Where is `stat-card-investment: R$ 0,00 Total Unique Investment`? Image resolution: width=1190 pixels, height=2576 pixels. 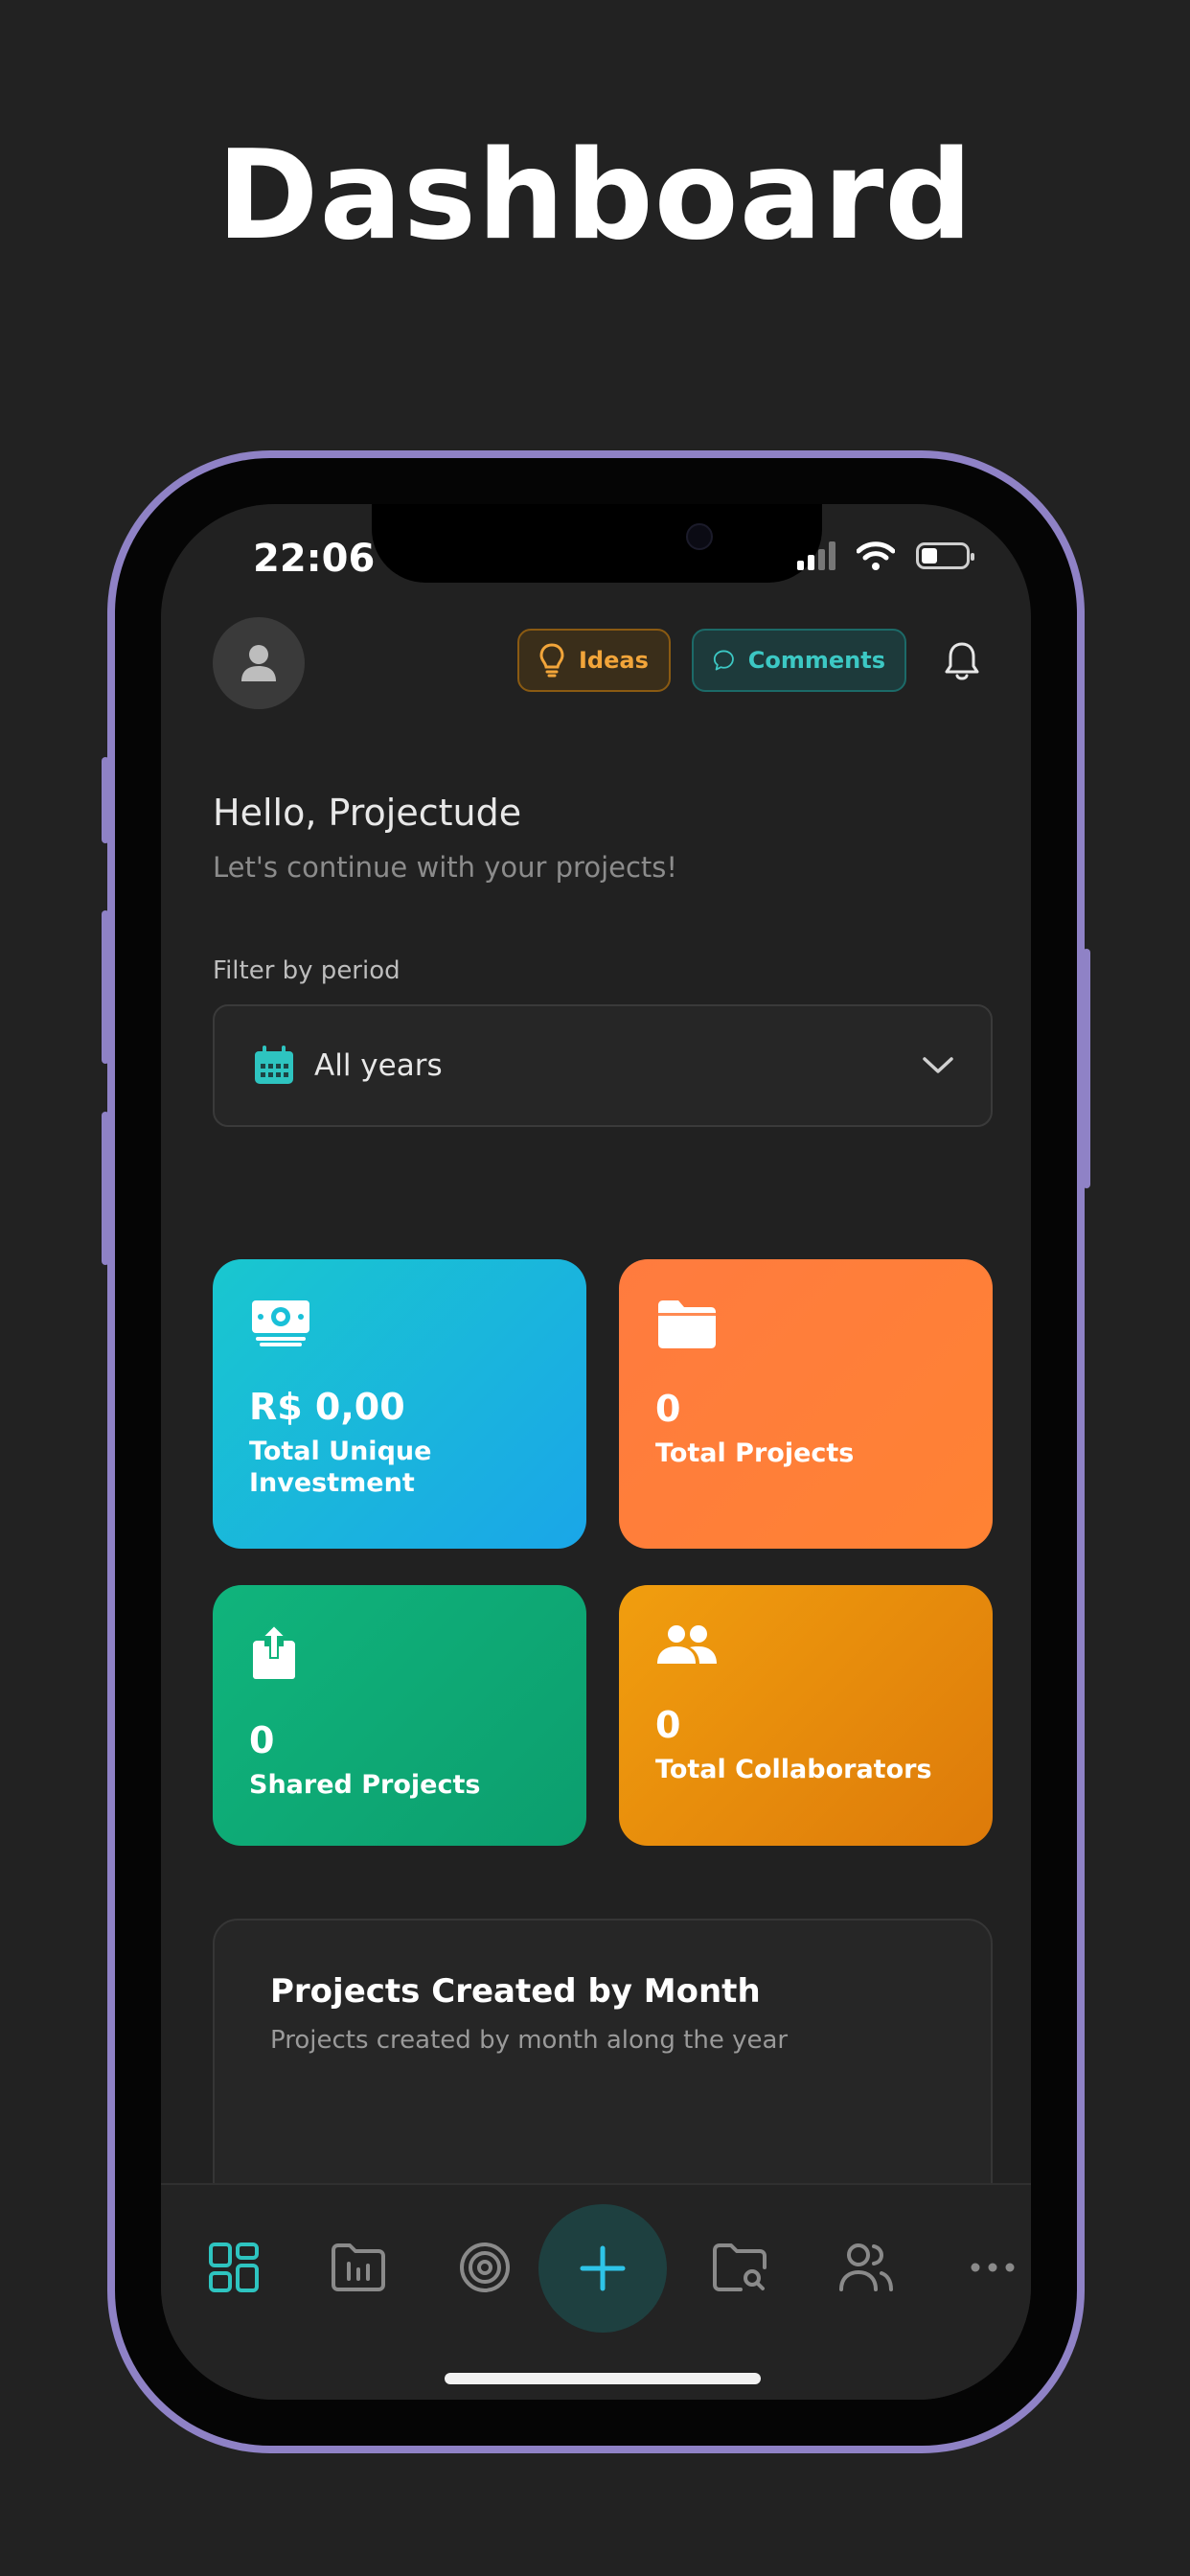
stat-card-investment: R$ 0,00 Total Unique Investment is located at coordinates (399, 1404).